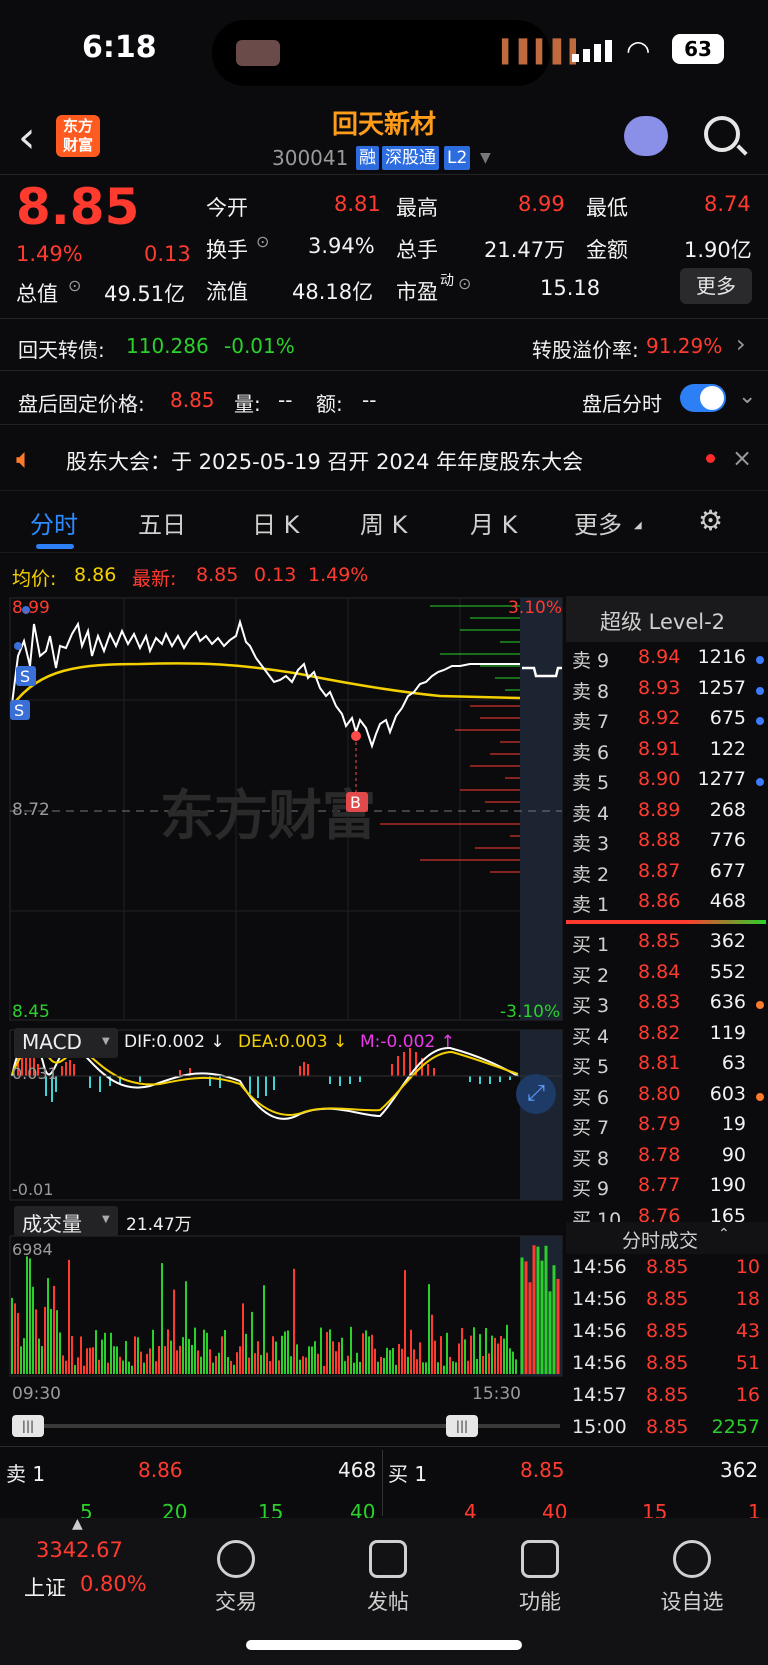  What do you see at coordinates (162, 522) in the screenshot?
I see `tab-five-day: 五日` at bounding box center [162, 522].